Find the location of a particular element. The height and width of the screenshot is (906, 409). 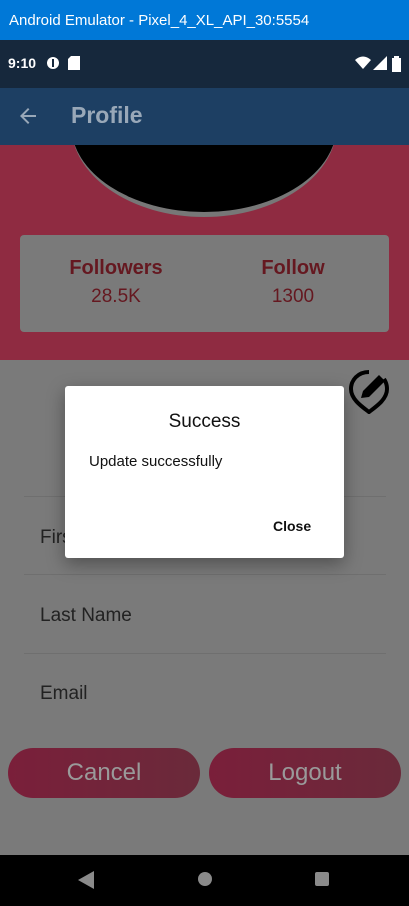

wifi-icon is located at coordinates (363, 62).